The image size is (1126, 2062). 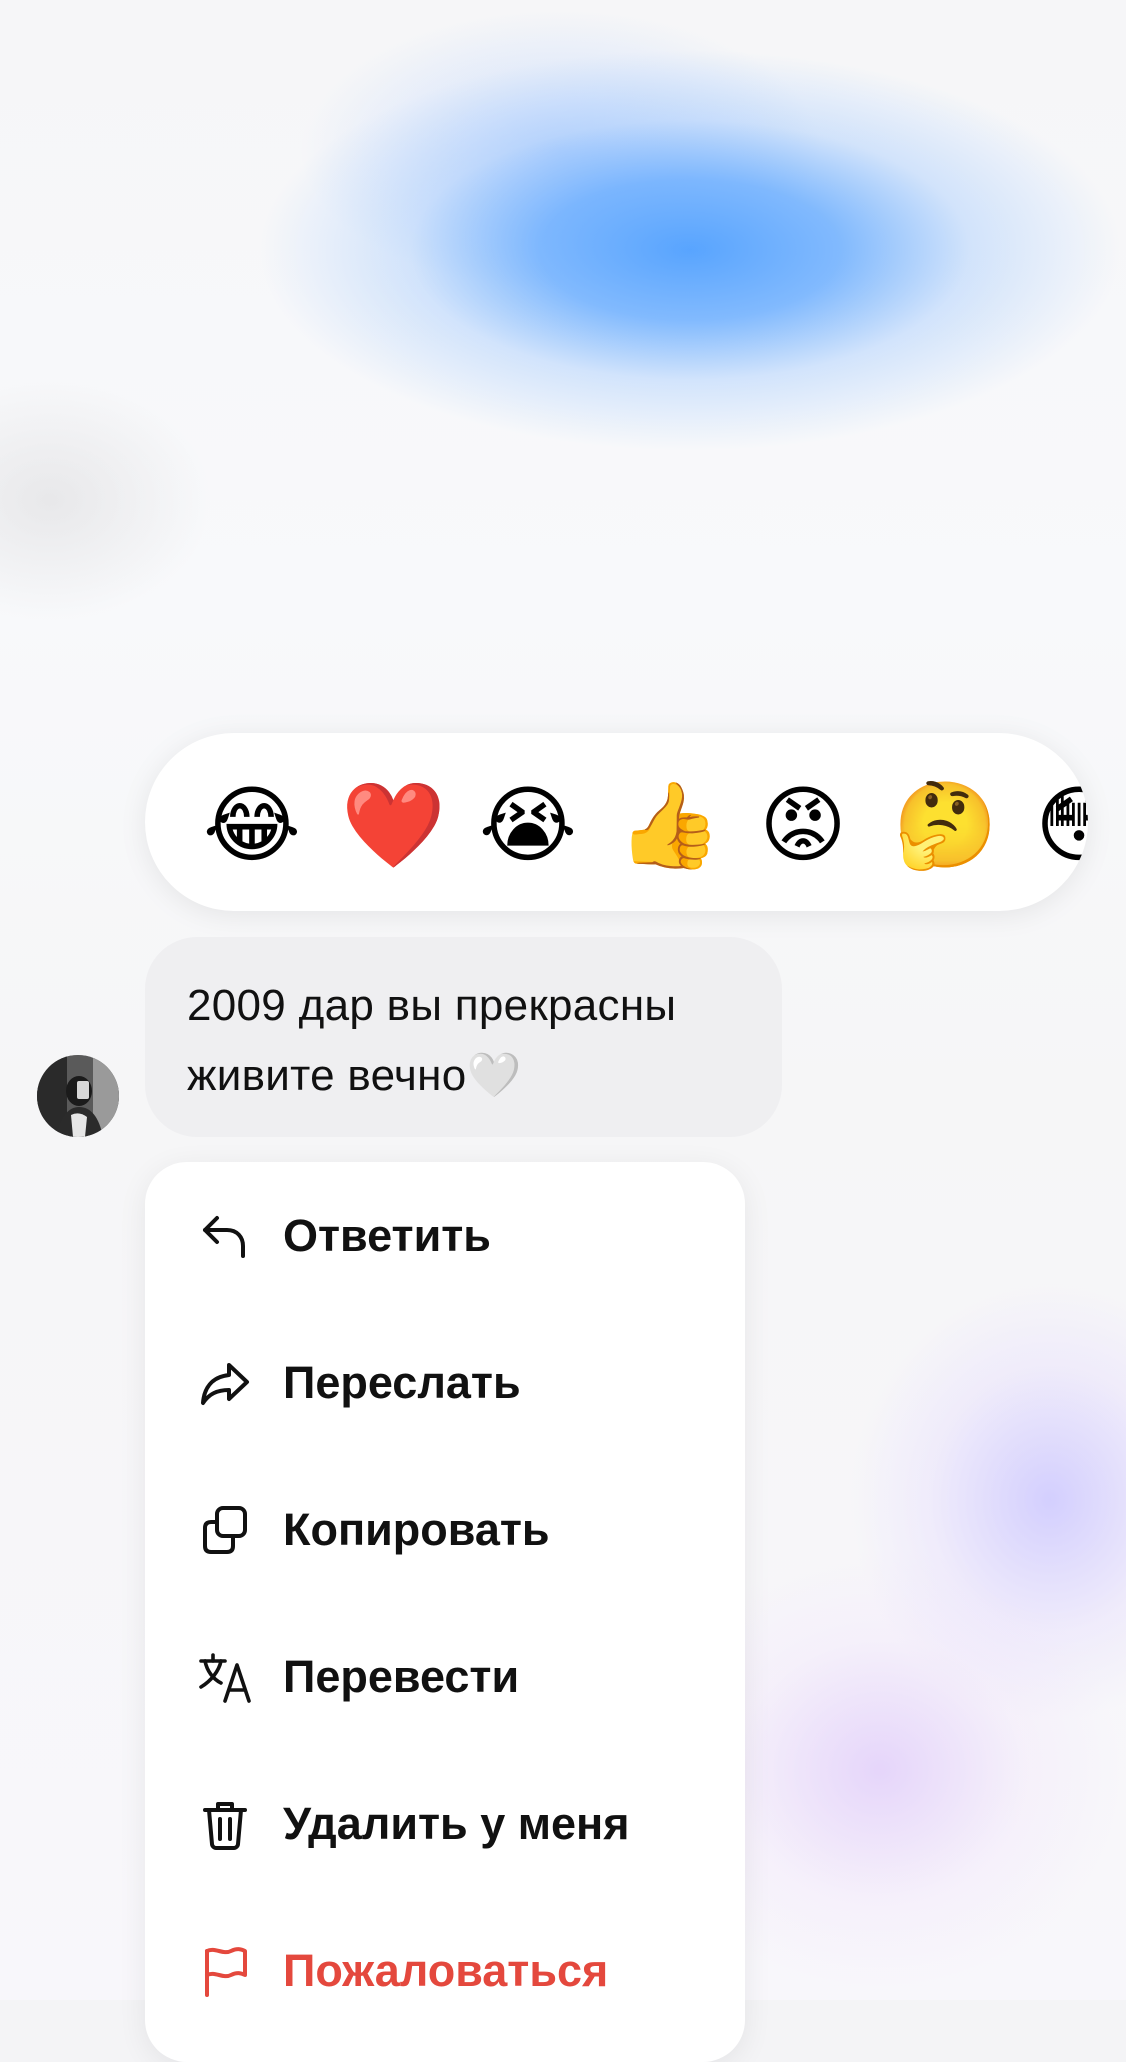 What do you see at coordinates (945, 825) in the screenshot?
I see `reaction-thinking: 🤔` at bounding box center [945, 825].